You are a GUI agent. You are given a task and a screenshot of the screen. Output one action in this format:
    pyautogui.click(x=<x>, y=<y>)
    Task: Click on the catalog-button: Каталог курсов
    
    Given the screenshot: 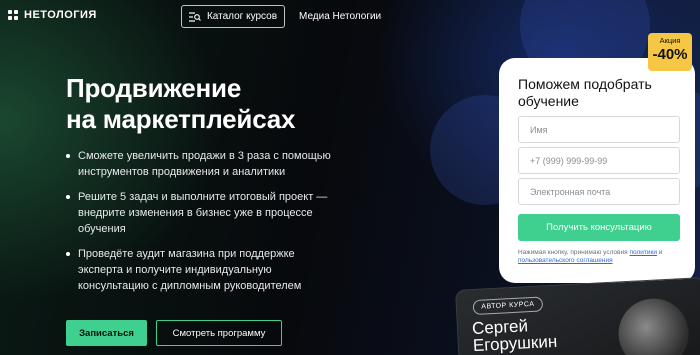 What is the action you would take?
    pyautogui.click(x=233, y=16)
    